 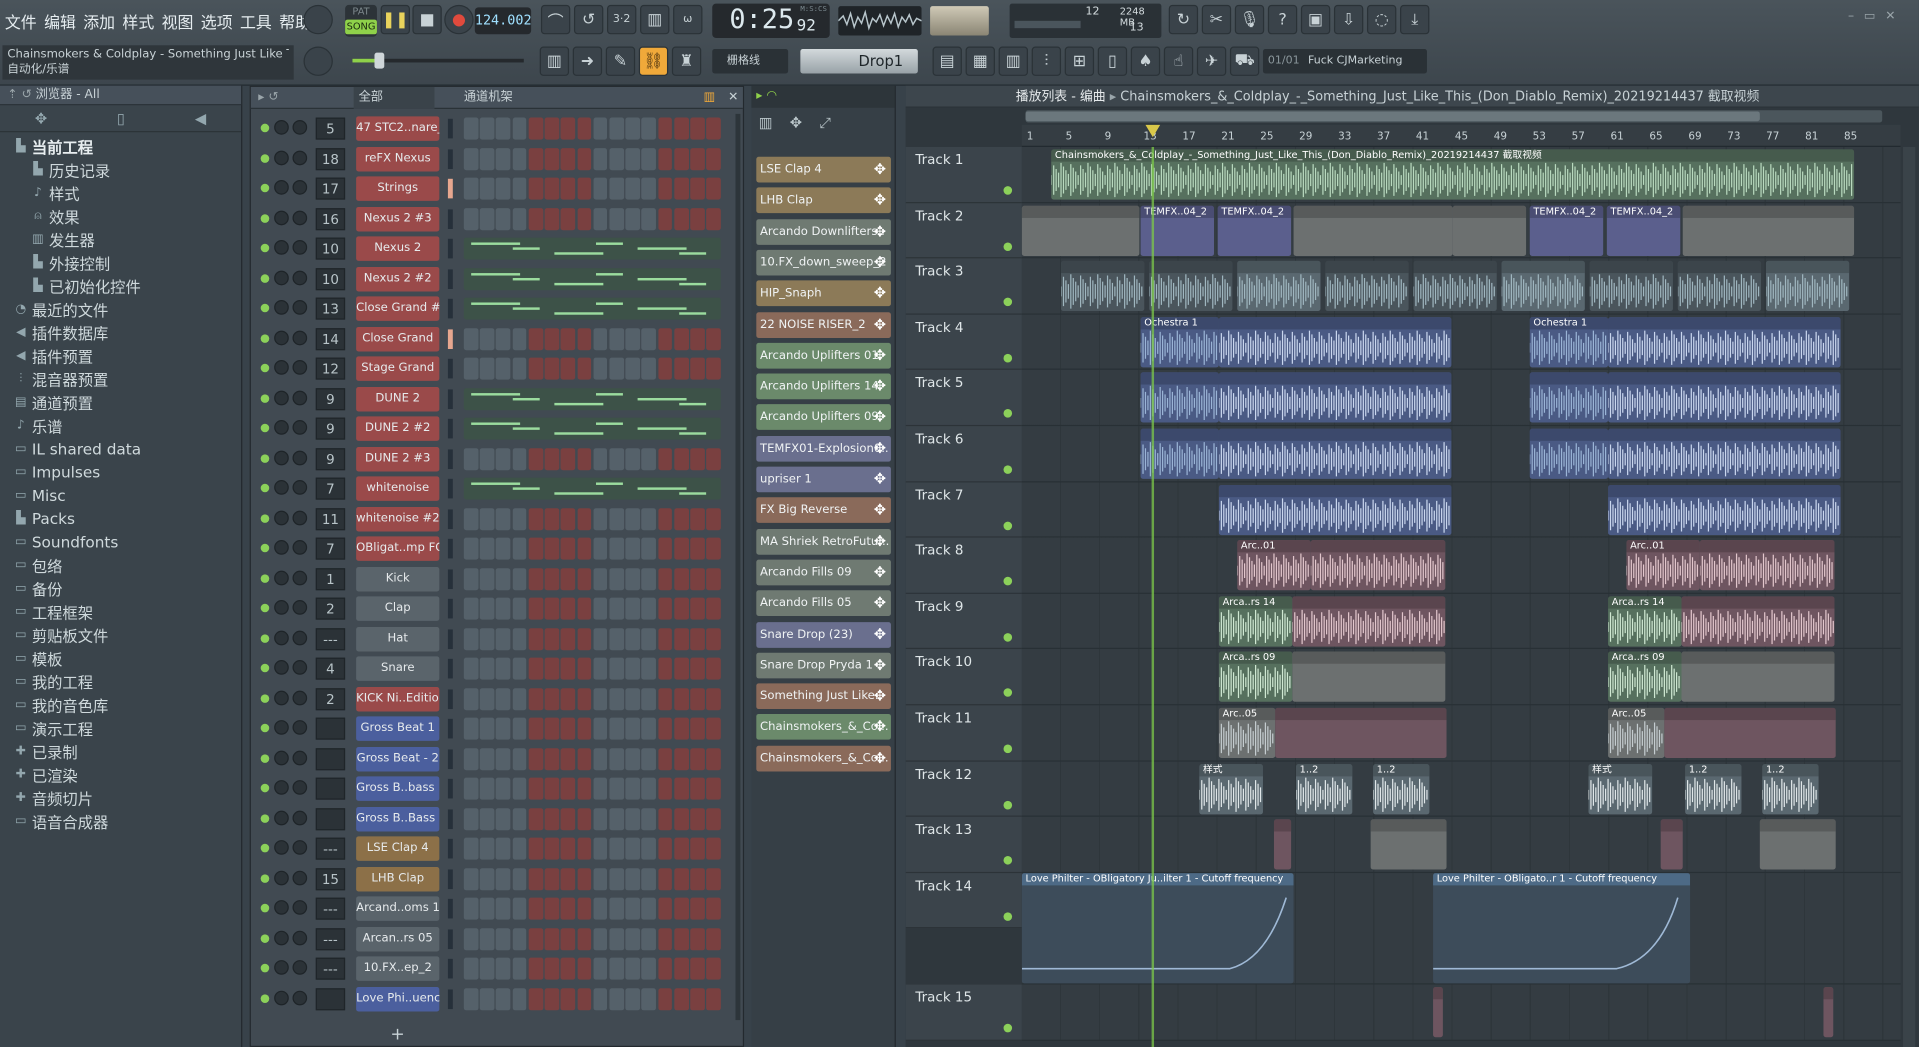 I want to click on rack-scrollbar, so click(x=738, y=567).